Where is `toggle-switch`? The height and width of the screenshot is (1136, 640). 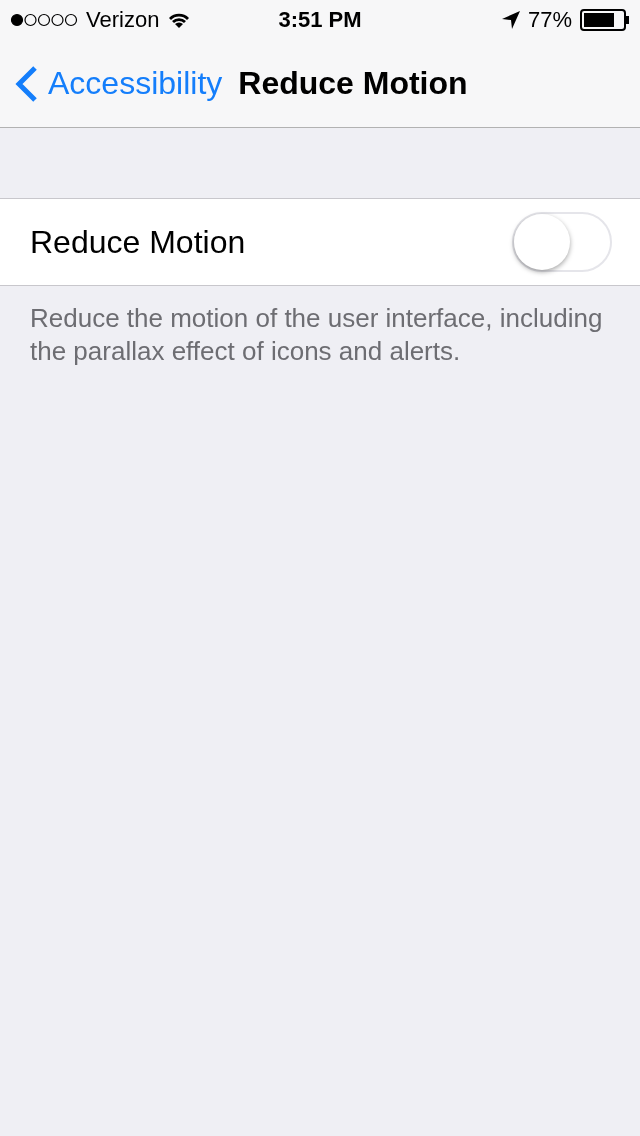 toggle-switch is located at coordinates (562, 242).